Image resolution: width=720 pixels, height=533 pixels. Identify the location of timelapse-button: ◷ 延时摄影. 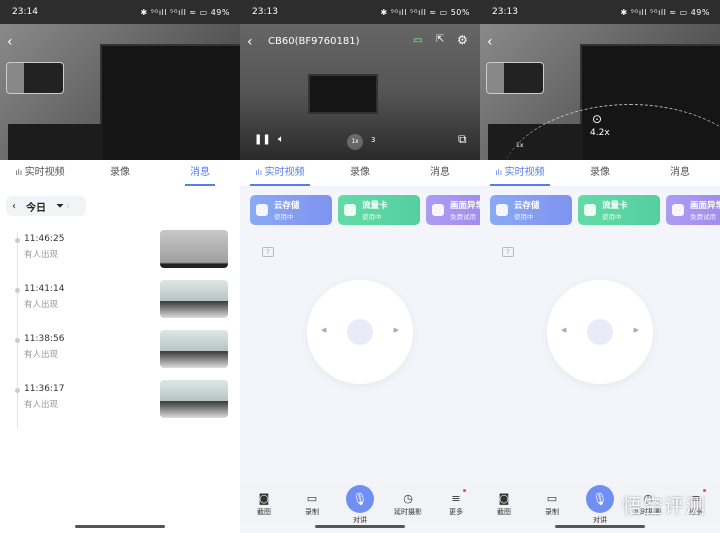
(408, 504).